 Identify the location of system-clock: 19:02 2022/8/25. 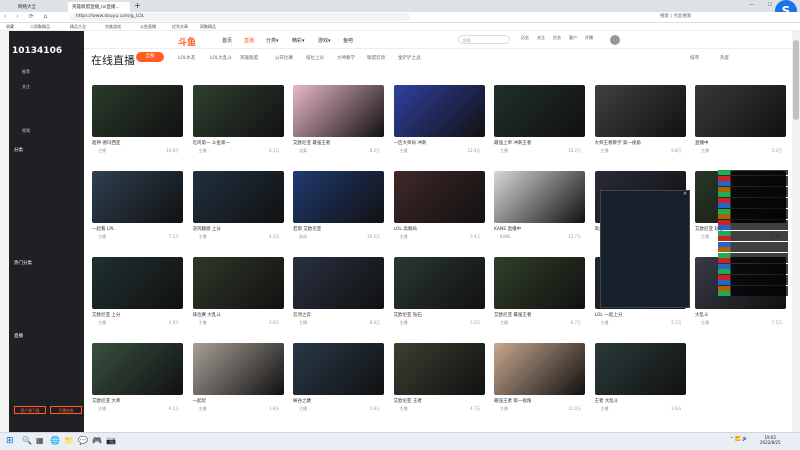
(770, 440).